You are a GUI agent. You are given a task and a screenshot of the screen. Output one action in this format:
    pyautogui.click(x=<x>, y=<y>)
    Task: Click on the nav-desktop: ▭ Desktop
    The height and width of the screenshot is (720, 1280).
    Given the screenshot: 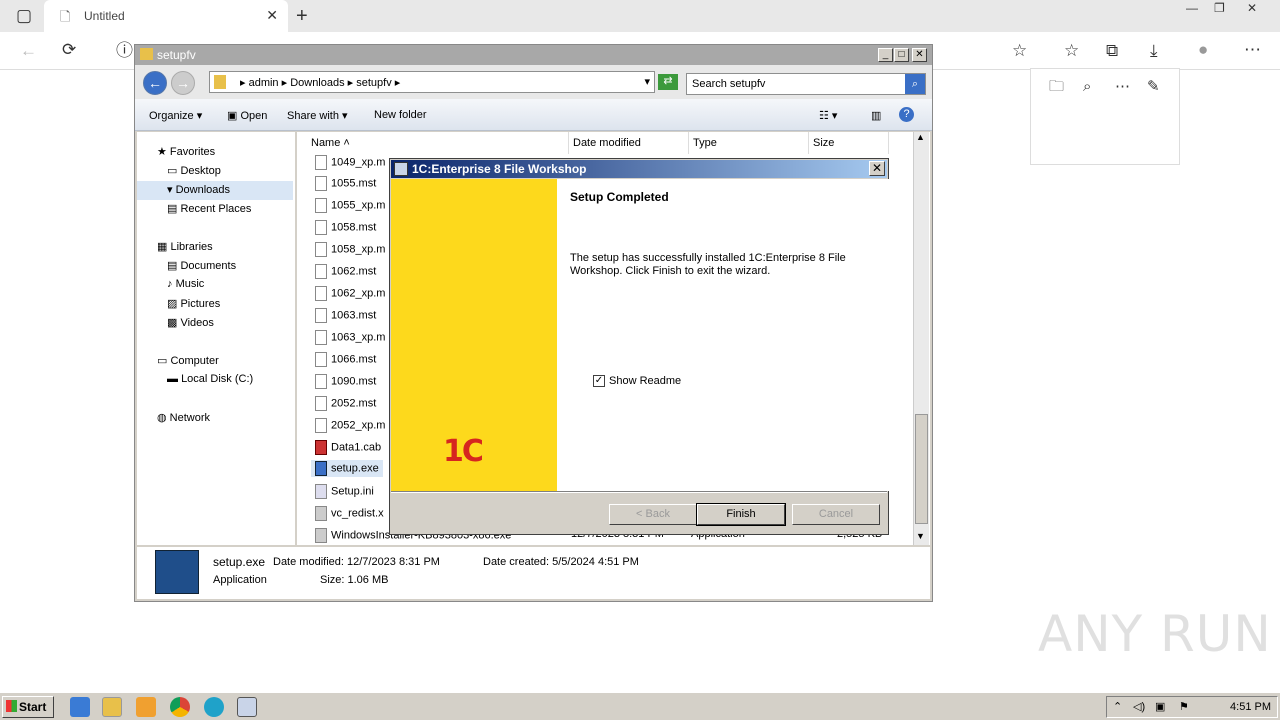 What is the action you would take?
    pyautogui.click(x=194, y=170)
    